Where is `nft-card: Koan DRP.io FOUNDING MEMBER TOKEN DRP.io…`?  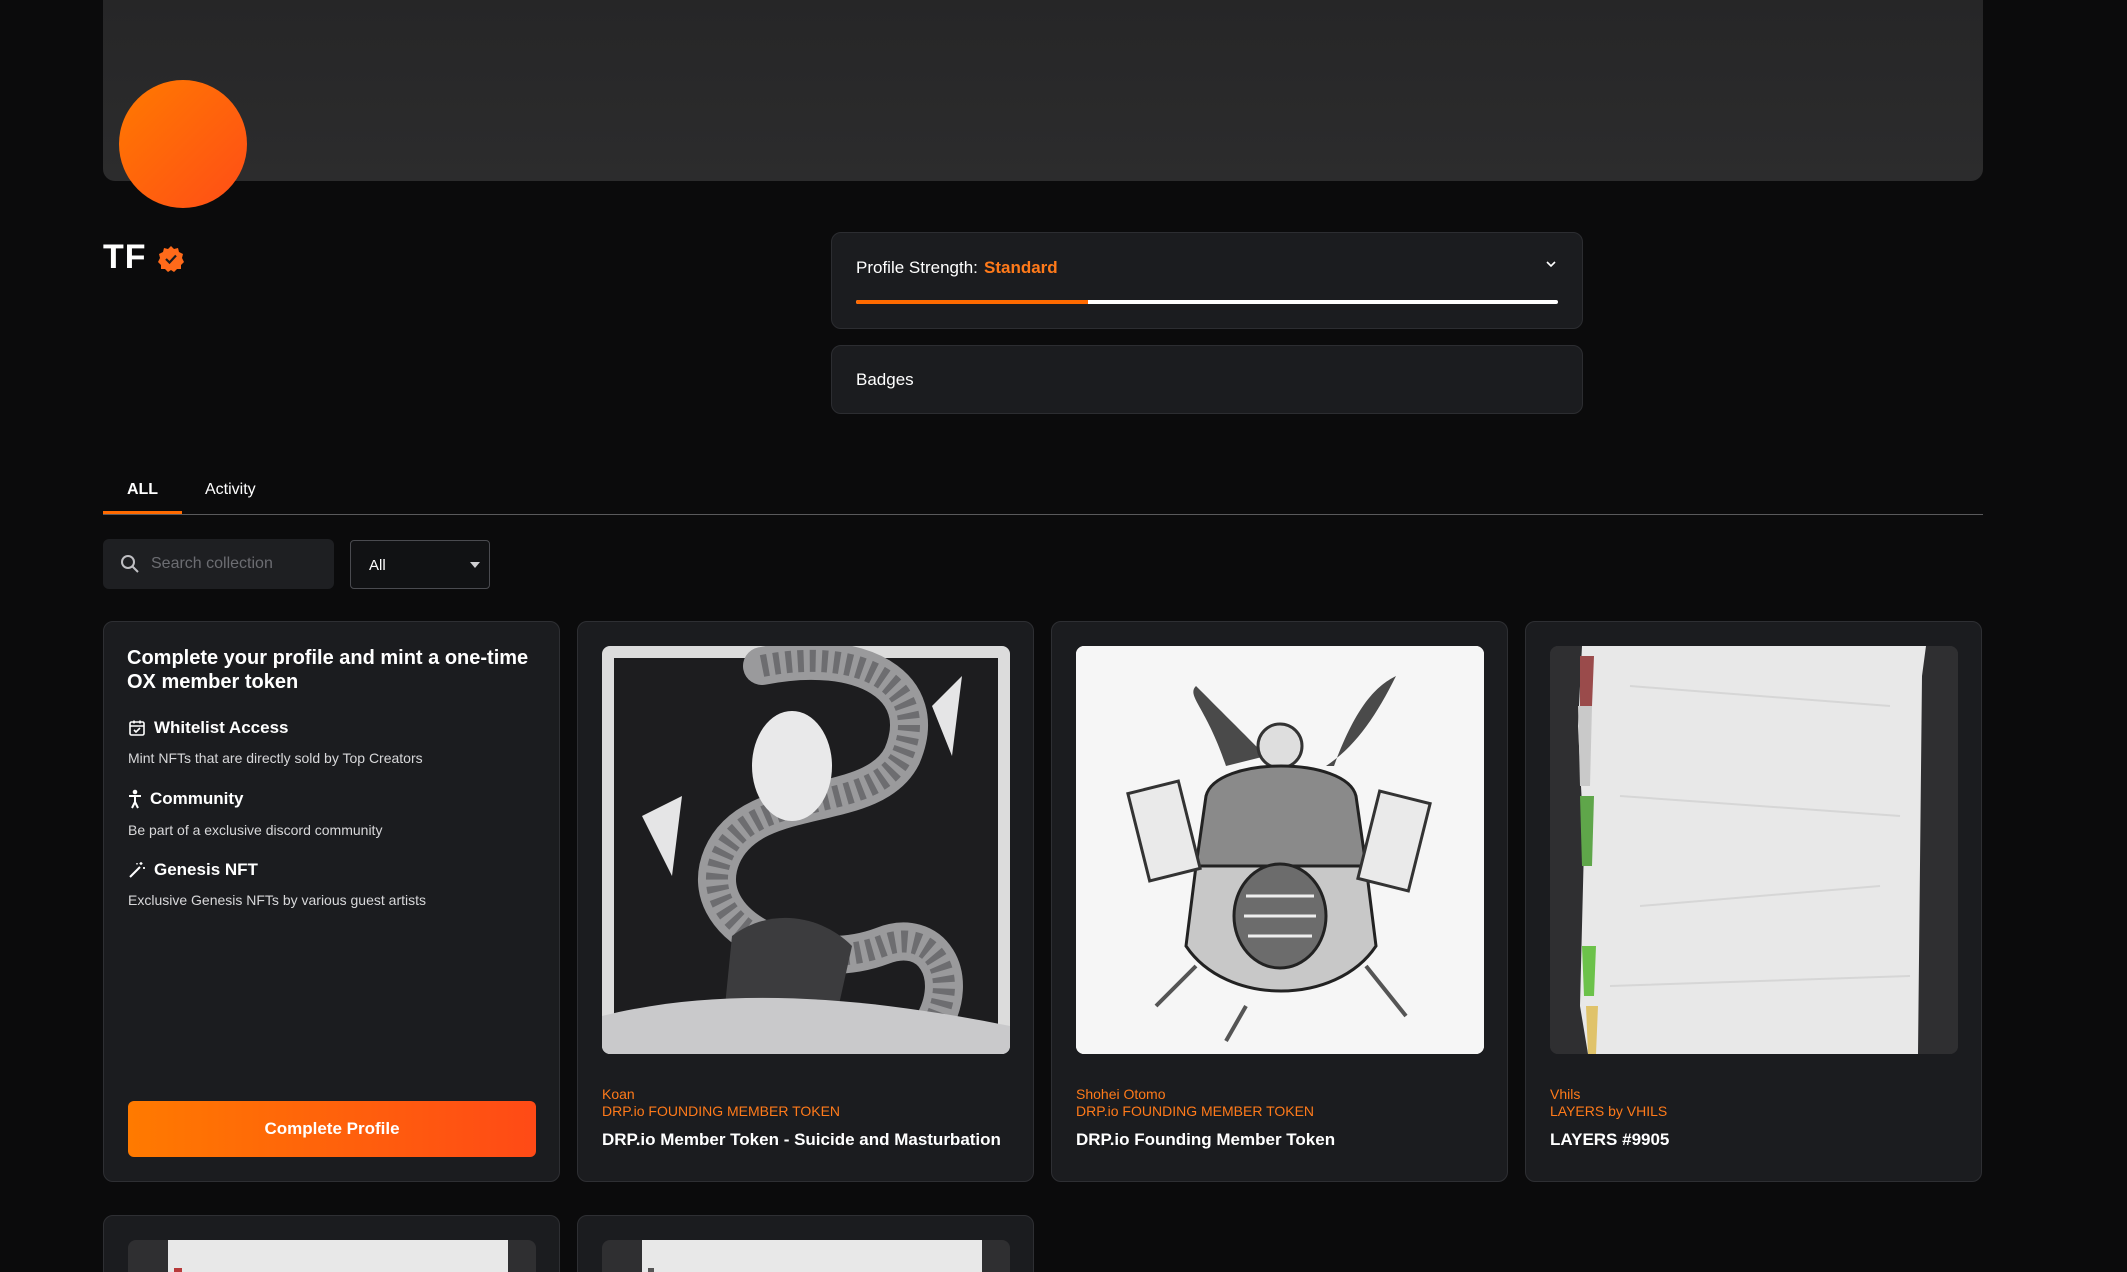 nft-card: Koan DRP.io FOUNDING MEMBER TOKEN DRP.io… is located at coordinates (805, 901).